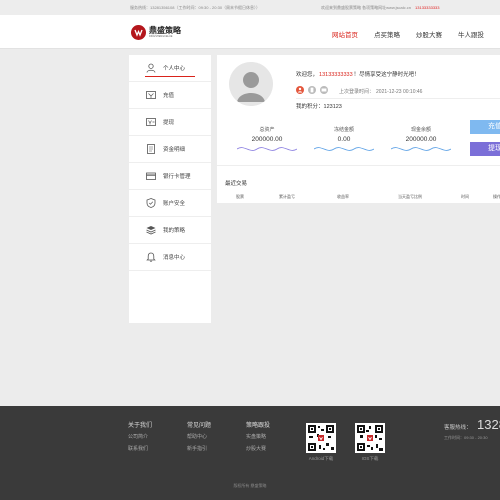 The width and height of the screenshot is (500, 500). What do you see at coordinates (236, 184) in the screenshot?
I see `recent-trades-title: 最近交易` at bounding box center [236, 184].